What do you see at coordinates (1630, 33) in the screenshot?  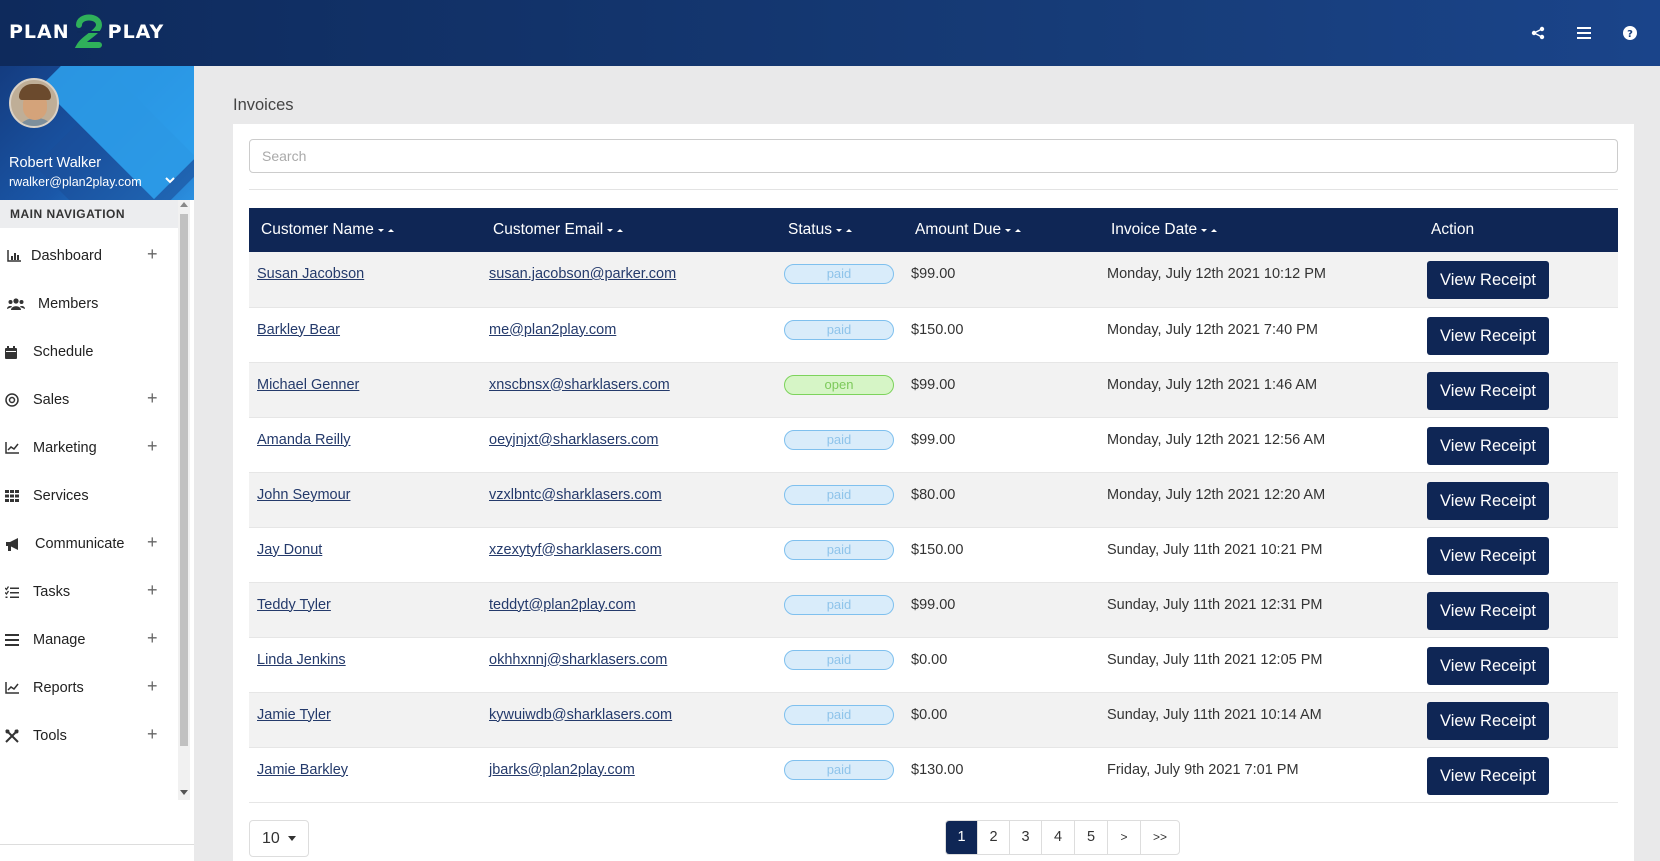 I see `help-icon: ?` at bounding box center [1630, 33].